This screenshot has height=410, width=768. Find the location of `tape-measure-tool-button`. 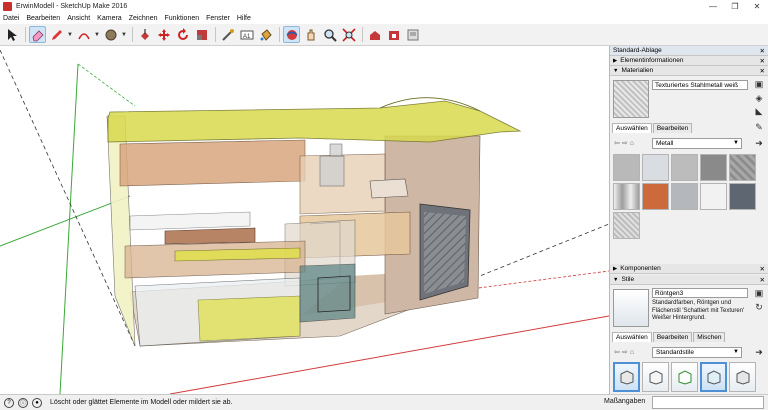

tape-measure-tool-button is located at coordinates (227, 34).